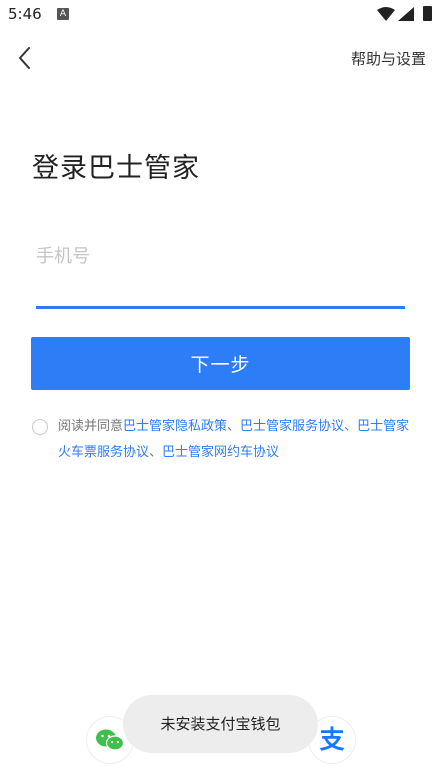 The width and height of the screenshot is (441, 784). What do you see at coordinates (386, 14) in the screenshot?
I see `wifi-icon` at bounding box center [386, 14].